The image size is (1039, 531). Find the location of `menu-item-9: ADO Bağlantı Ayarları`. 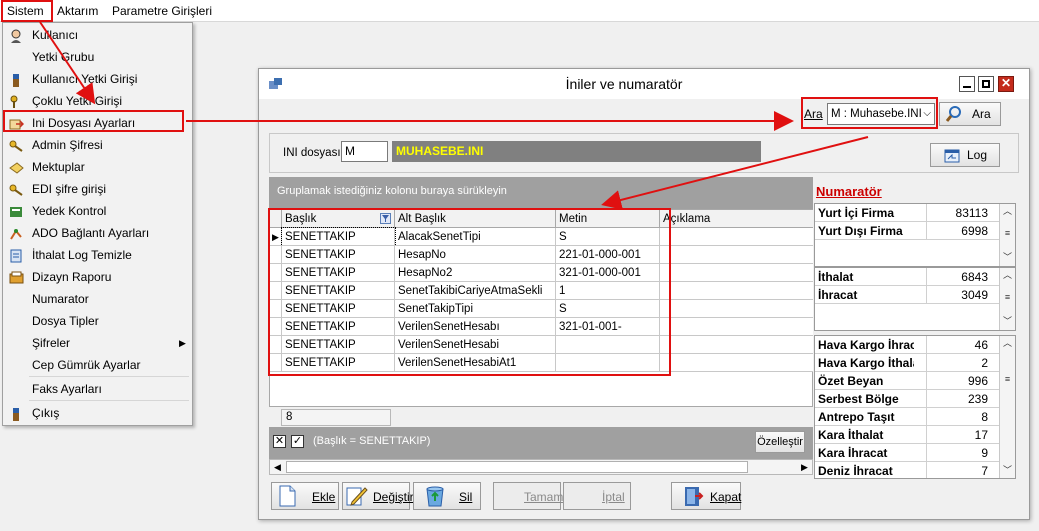

menu-item-9: ADO Bağlantı Ayarları is located at coordinates (97, 233).